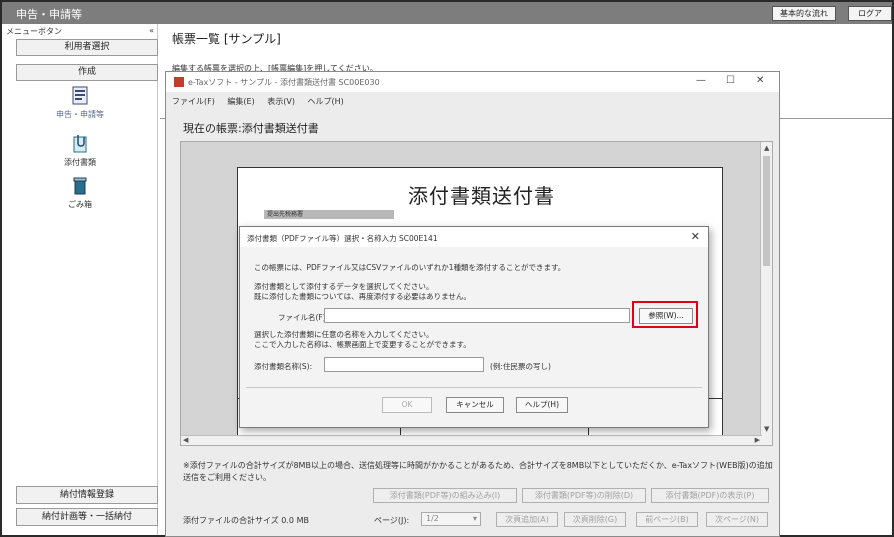  Describe the element at coordinates (87, 495) in the screenshot. I see `payment-info-button: 納付情報登録` at that location.